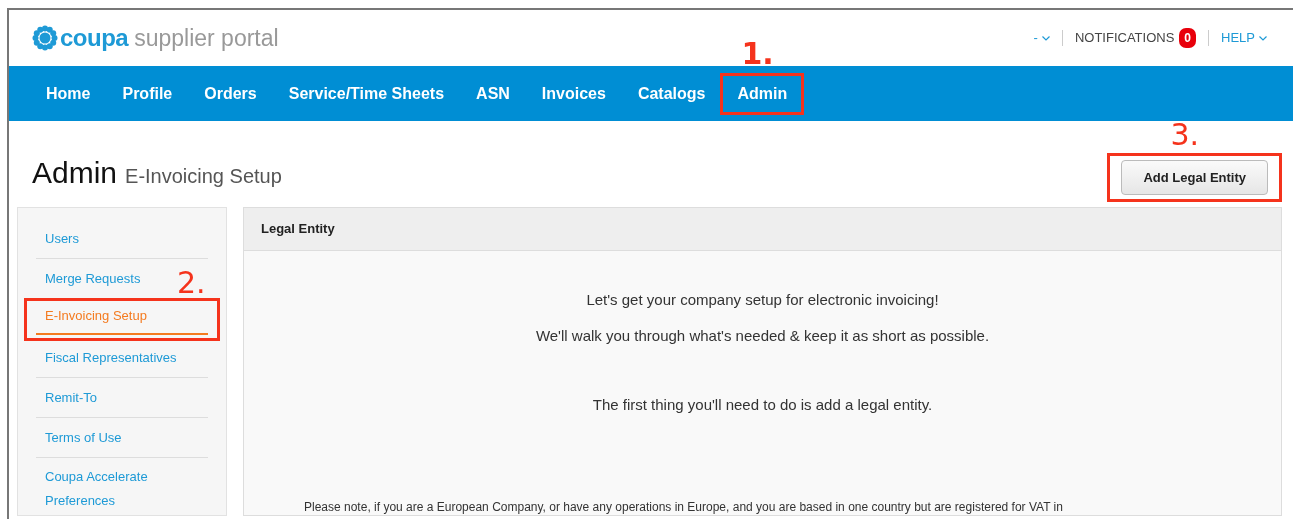  What do you see at coordinates (1185, 134) in the screenshot?
I see `annotation-number: 3.` at bounding box center [1185, 134].